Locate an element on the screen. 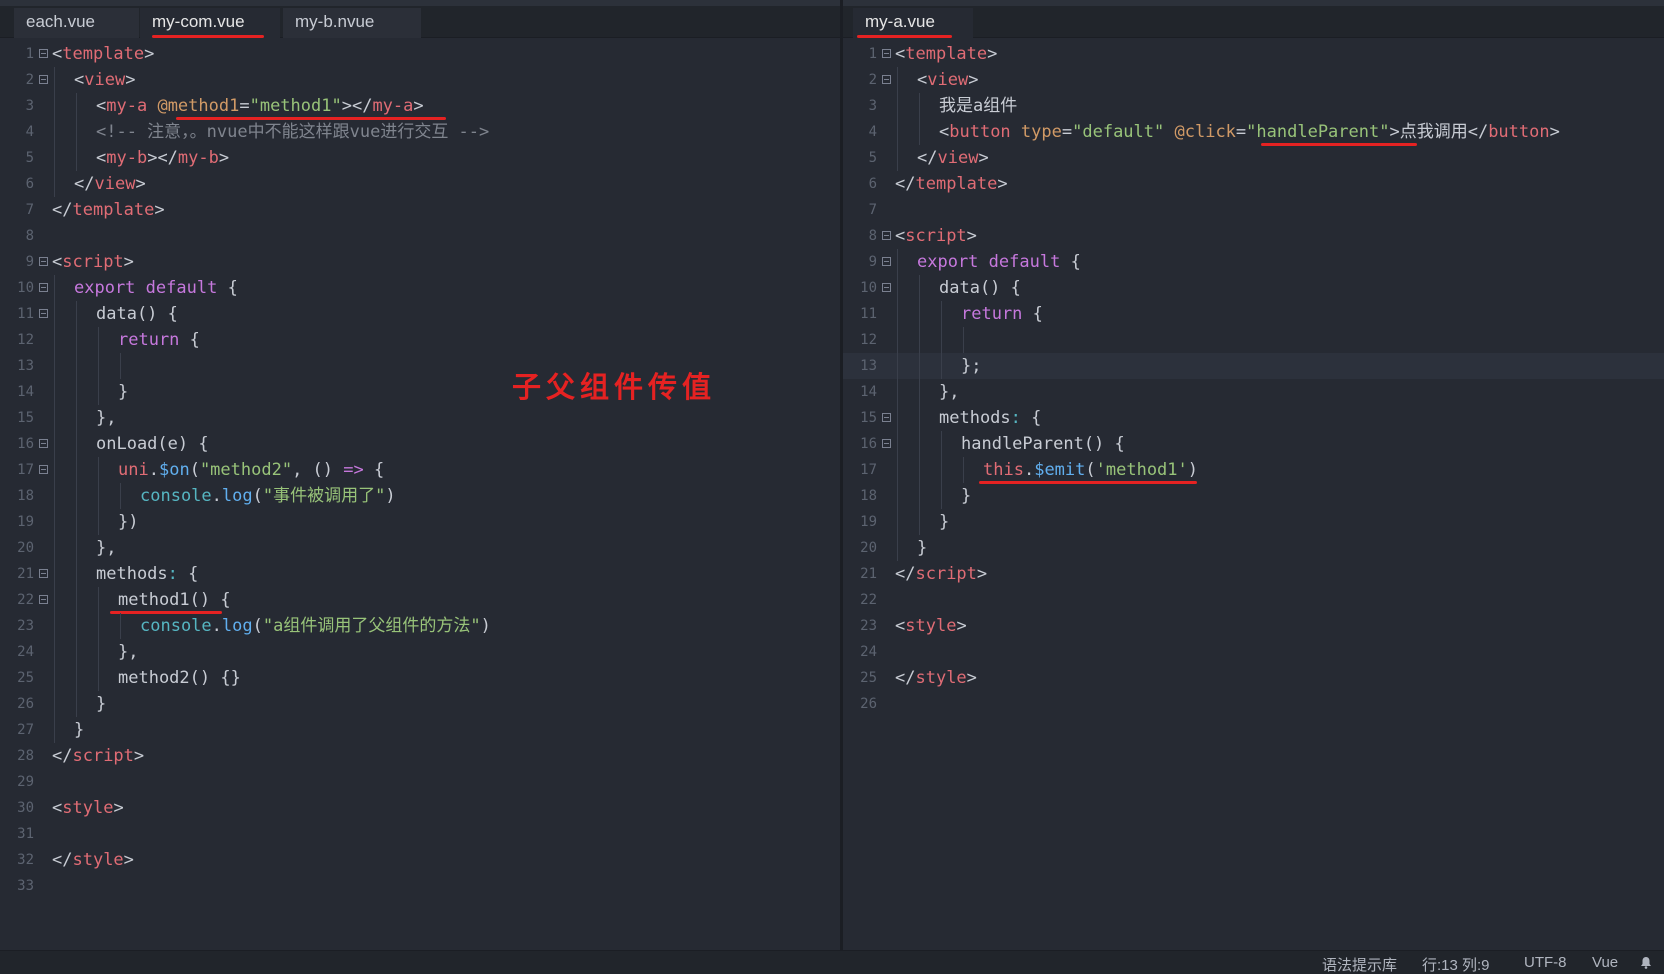  line-number: 29 is located at coordinates (25, 782).